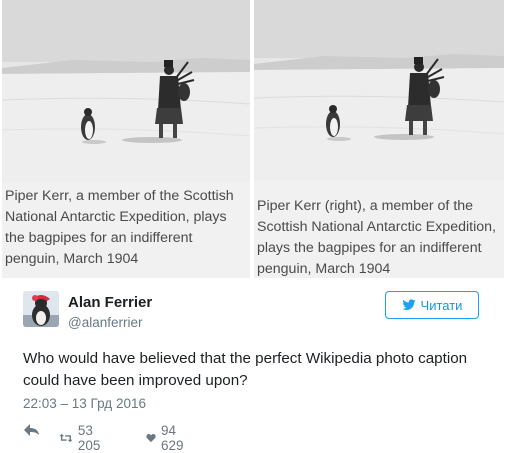  Describe the element at coordinates (84, 403) in the screenshot. I see `tweet-timestamp: 22:03 – 13 Грд 2016` at that location.